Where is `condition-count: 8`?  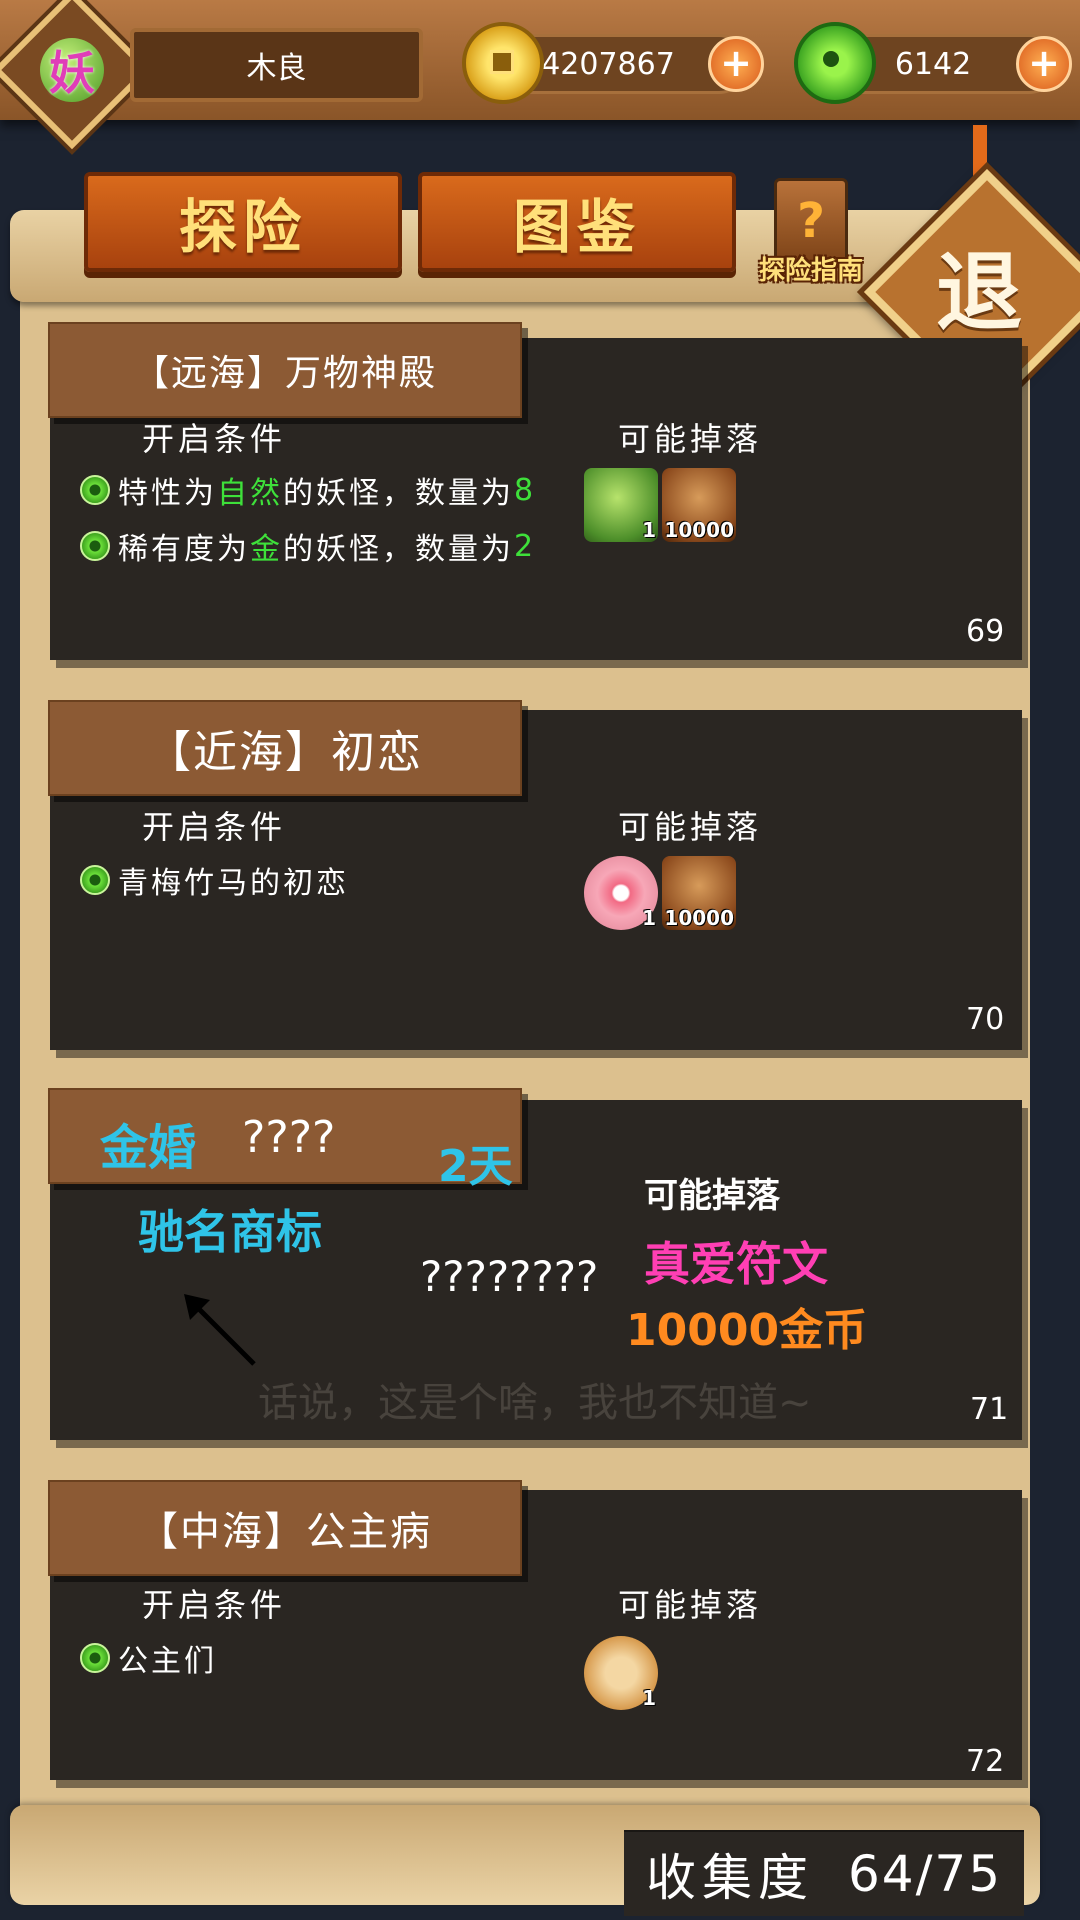 condition-count: 8 is located at coordinates (525, 490).